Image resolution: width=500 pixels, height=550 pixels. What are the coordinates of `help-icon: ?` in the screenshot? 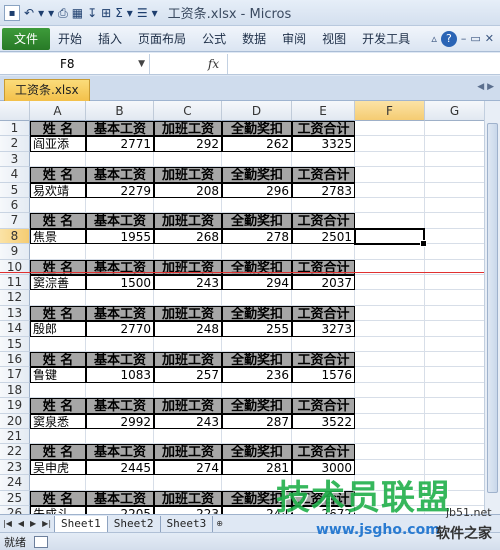 It's located at (448, 38).